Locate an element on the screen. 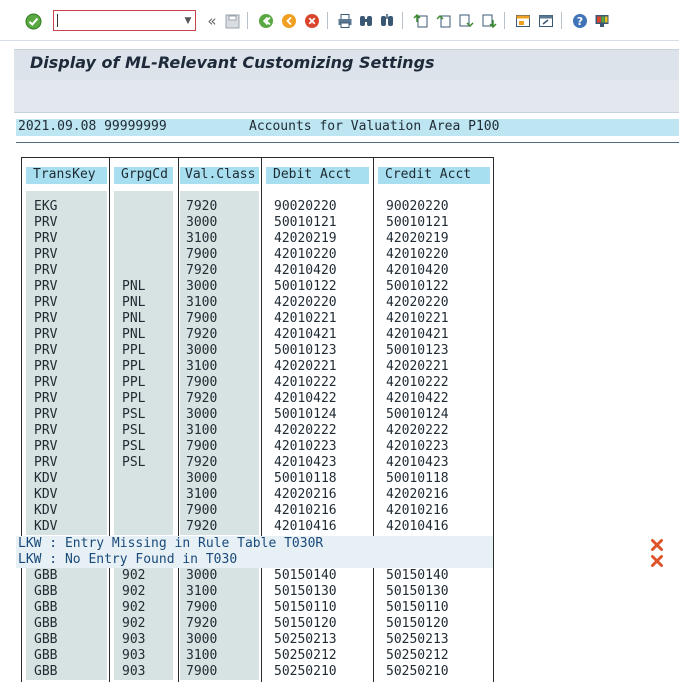 The height and width of the screenshot is (682, 679). error-message-row: LKW : No Entry Found in T030 is located at coordinates (254, 560).